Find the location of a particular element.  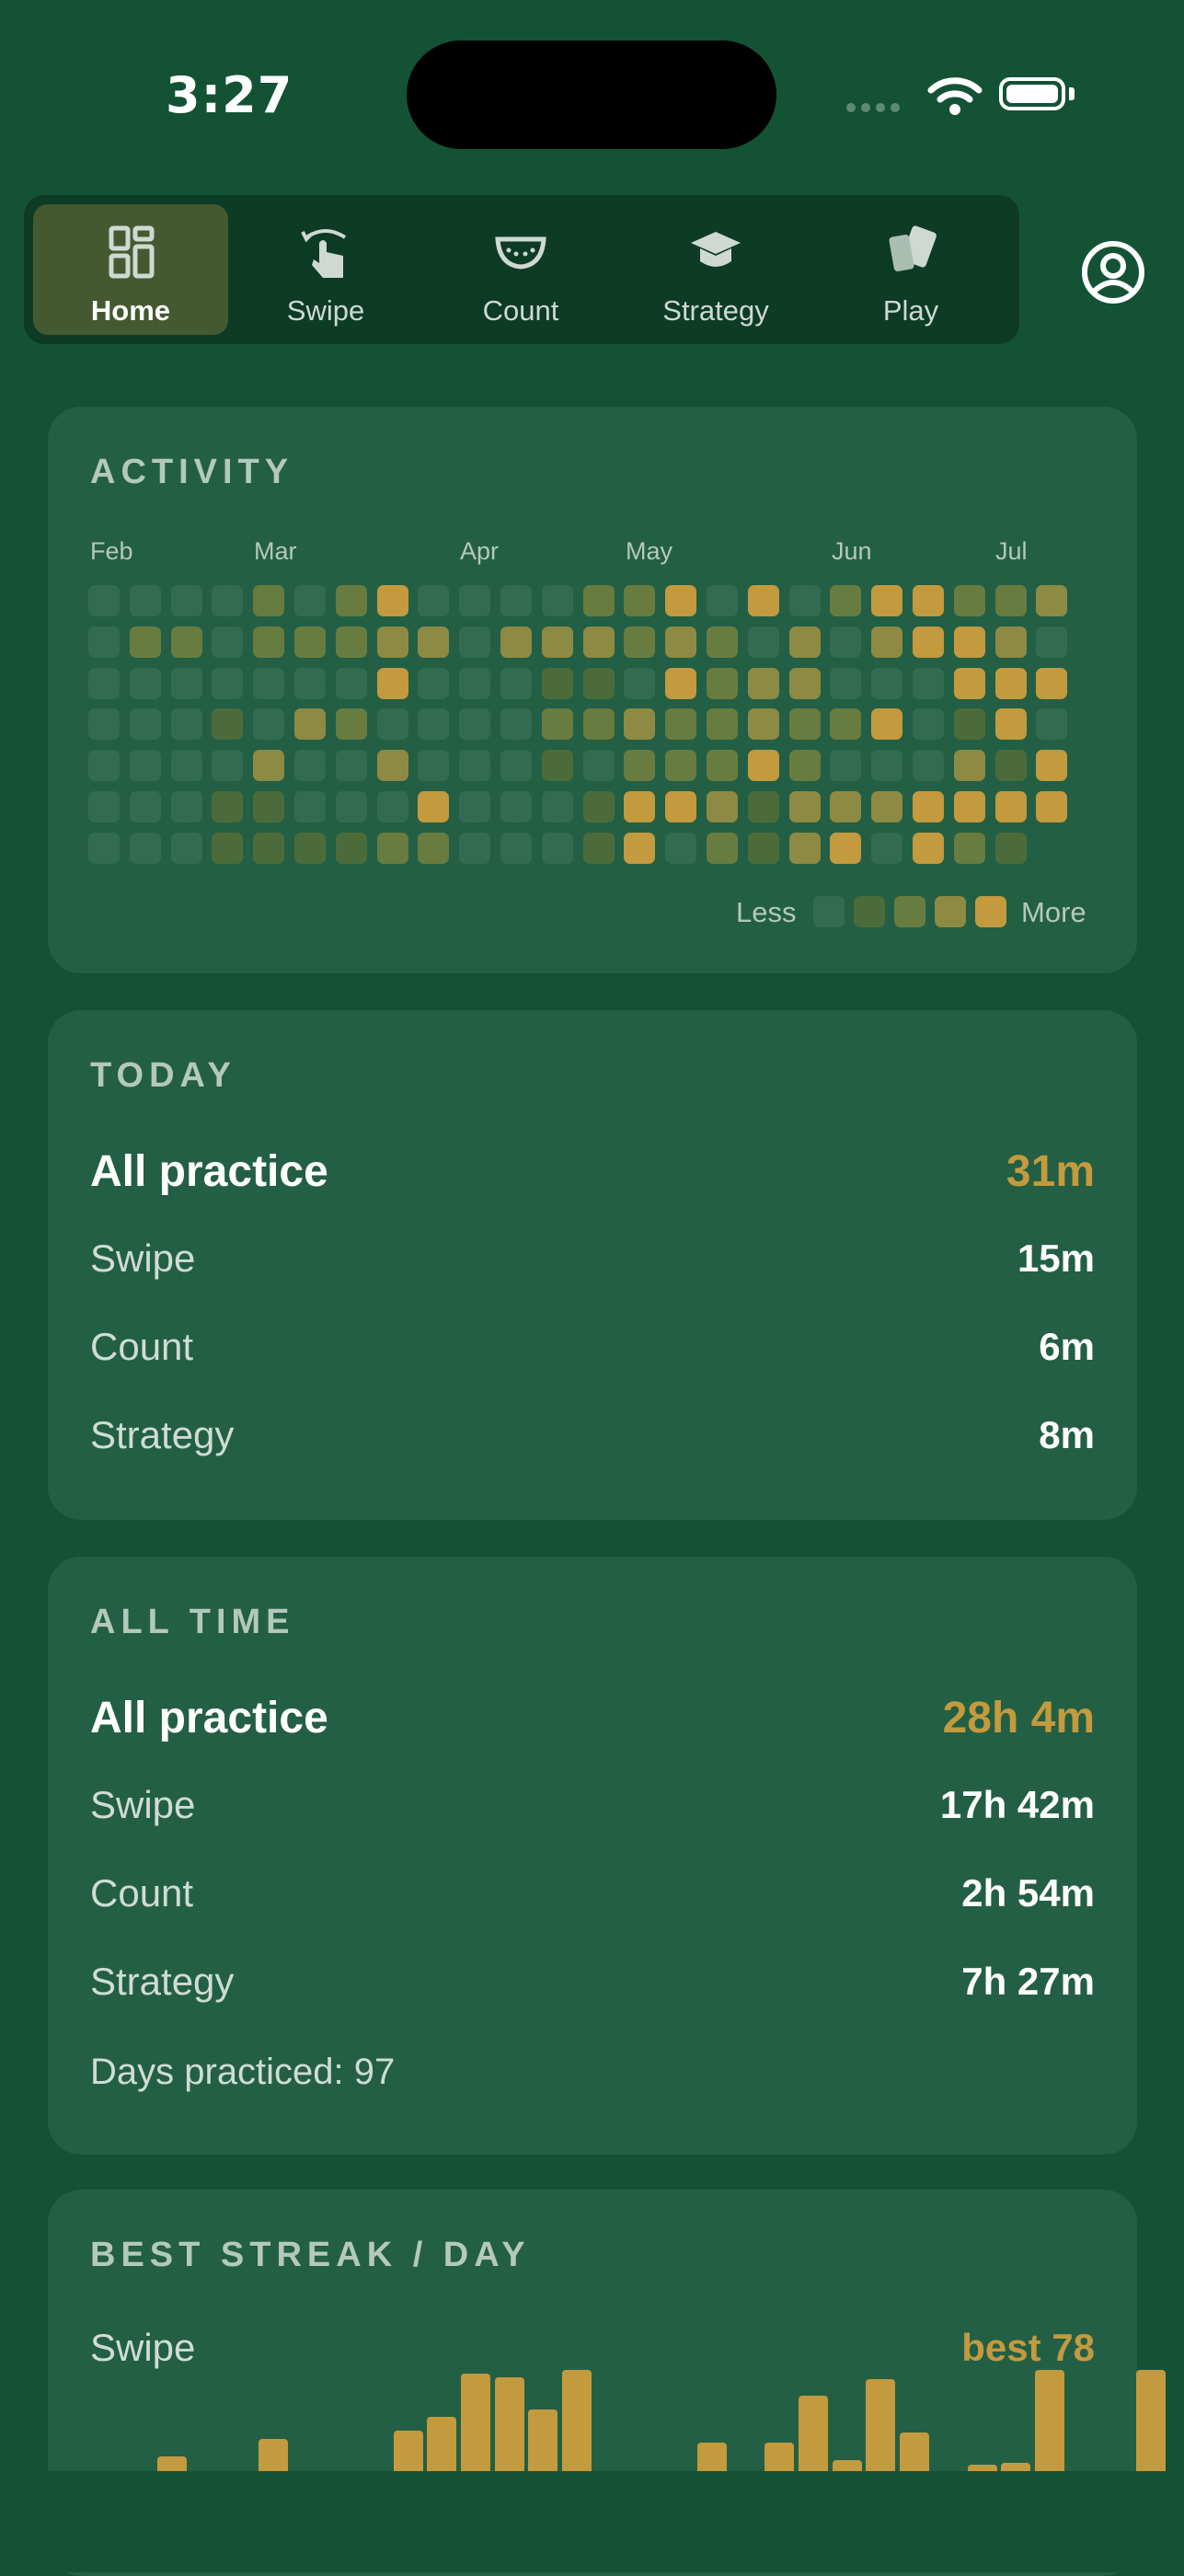

tab-swipe: Swipe is located at coordinates (325, 269).